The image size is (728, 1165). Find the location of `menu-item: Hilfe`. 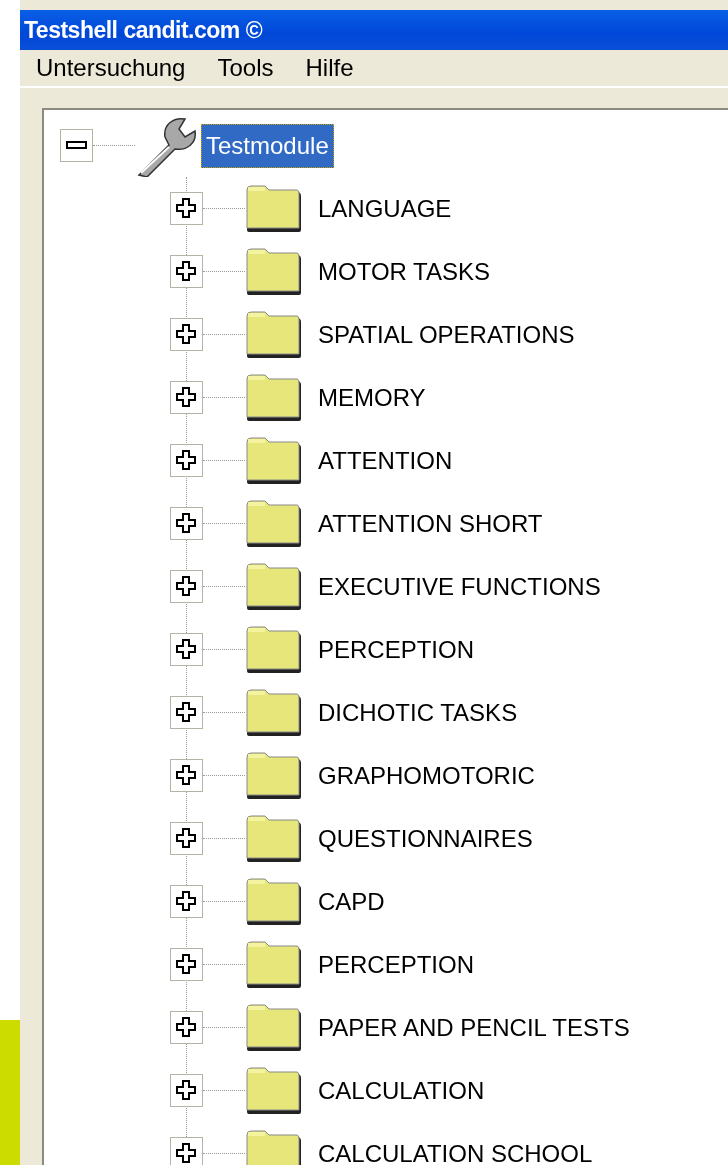

menu-item: Hilfe is located at coordinates (329, 68).